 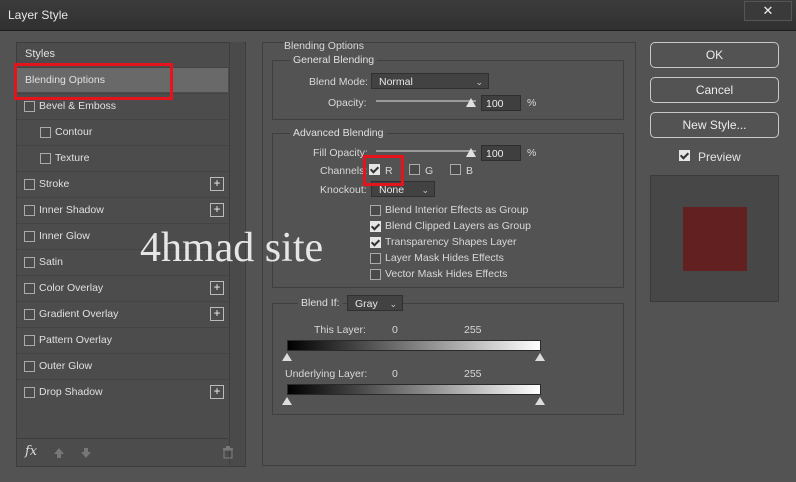 What do you see at coordinates (122, 313) in the screenshot?
I see `style-item-gradient-overlay: Gradient Overlay +` at bounding box center [122, 313].